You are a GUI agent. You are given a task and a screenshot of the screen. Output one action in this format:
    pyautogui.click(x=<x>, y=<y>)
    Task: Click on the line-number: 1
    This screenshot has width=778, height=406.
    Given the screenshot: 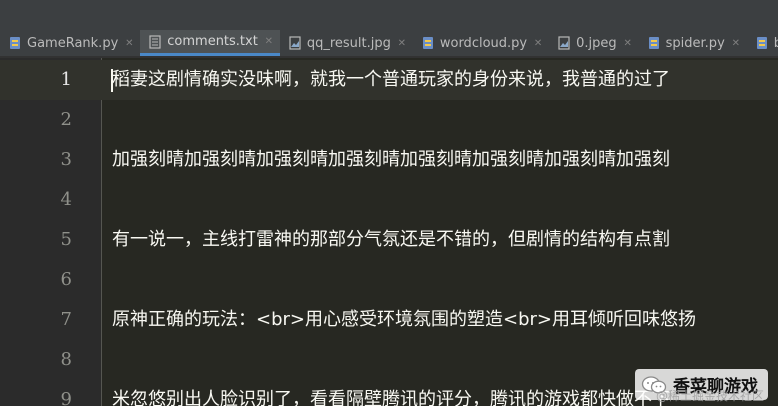 What is the action you would take?
    pyautogui.click(x=66, y=79)
    